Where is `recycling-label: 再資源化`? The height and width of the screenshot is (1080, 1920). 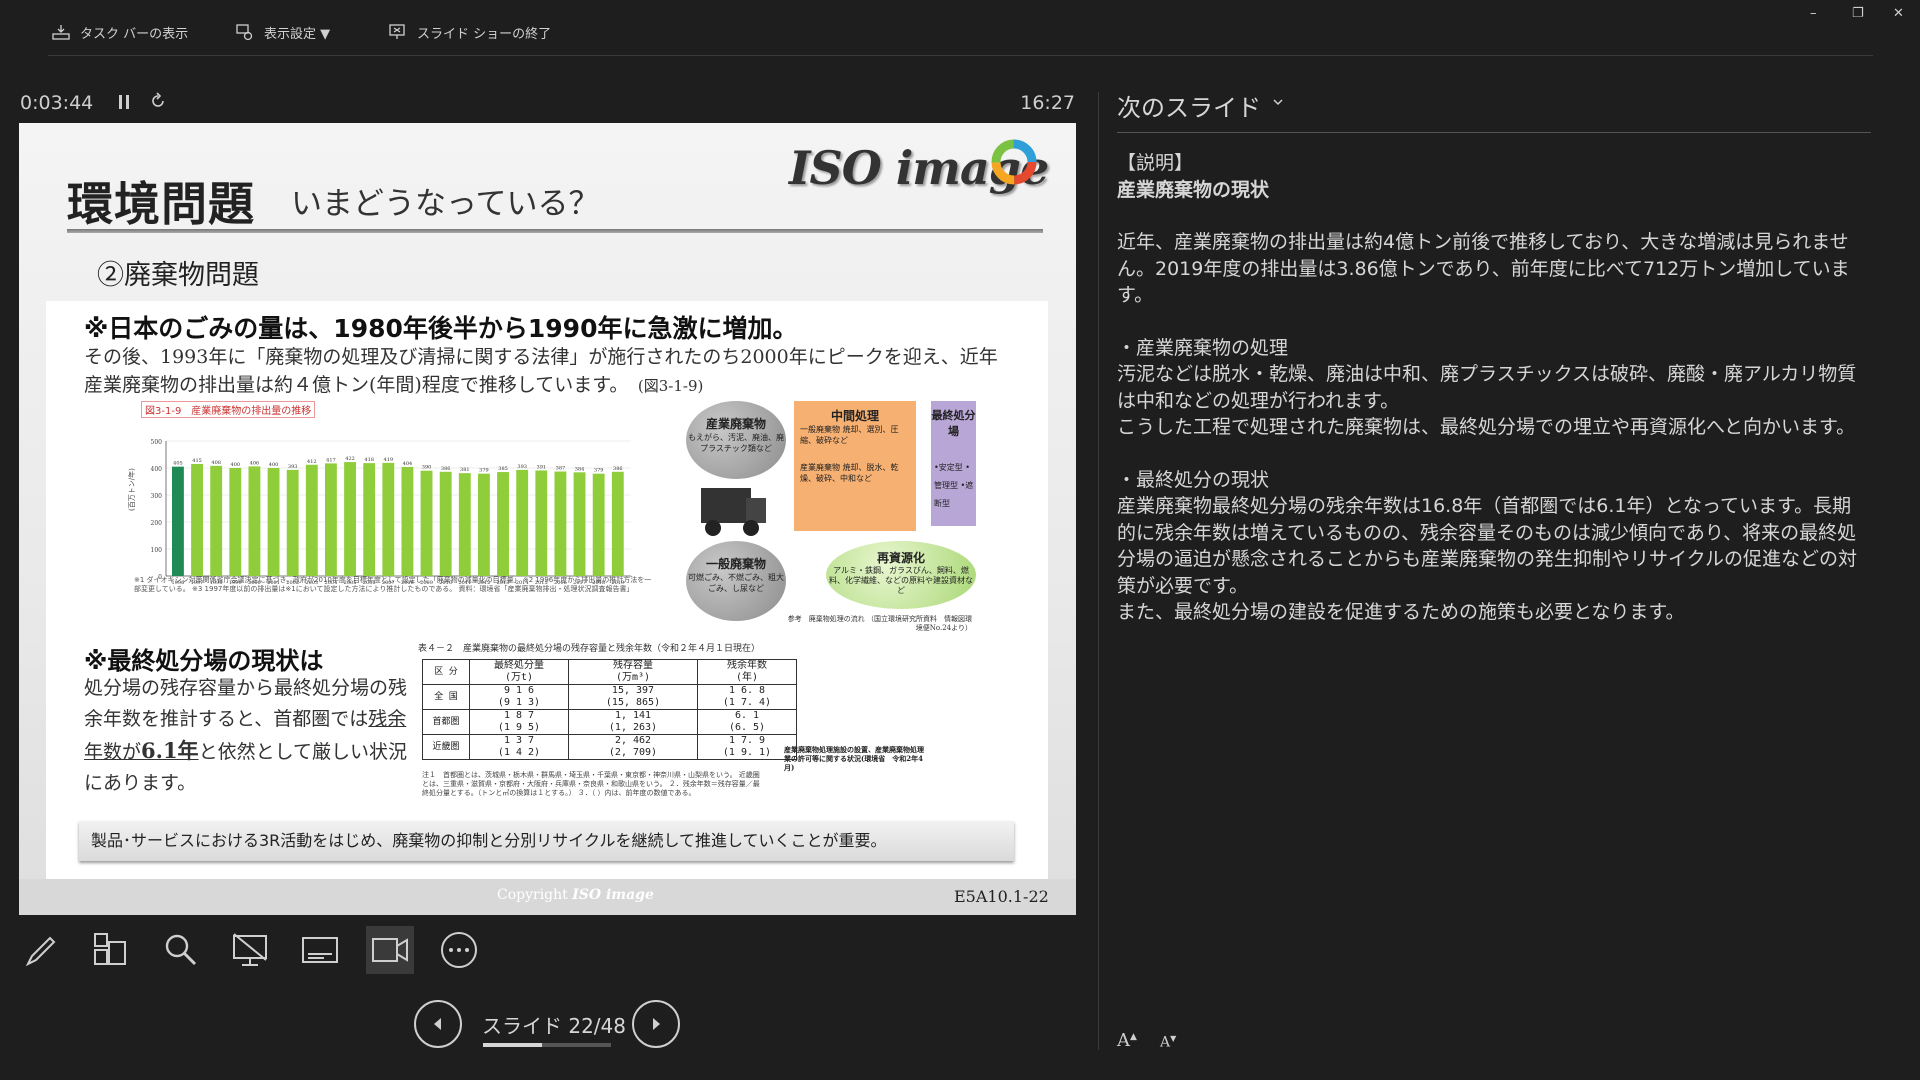 recycling-label: 再資源化 is located at coordinates (900, 558).